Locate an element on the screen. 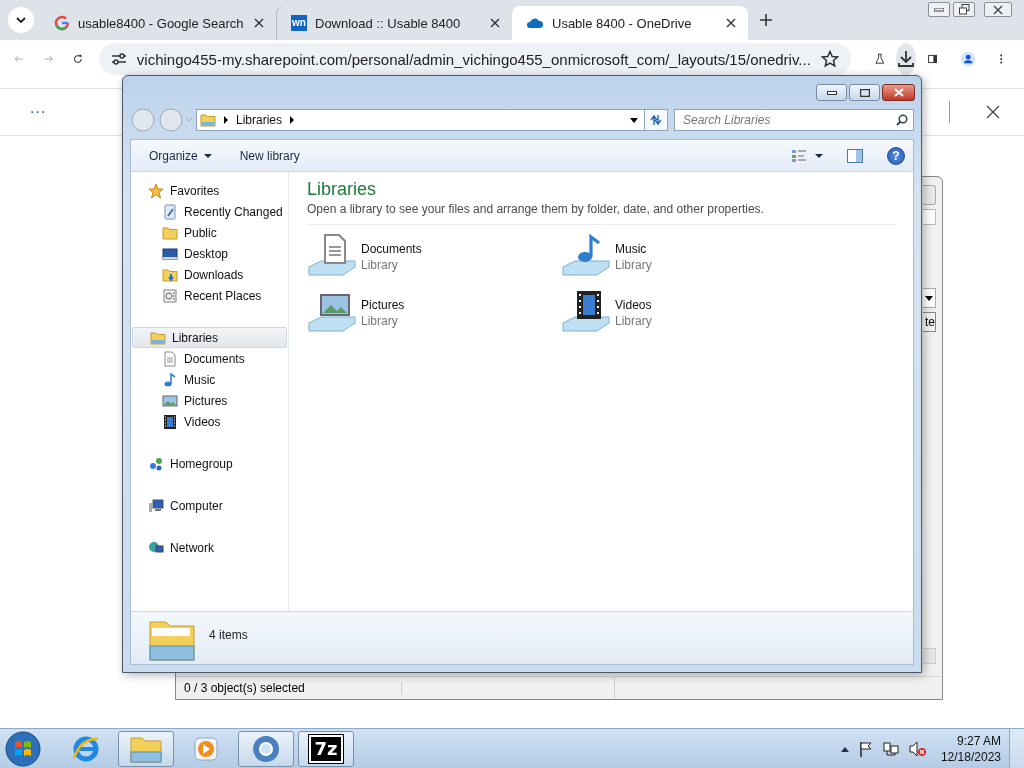  restore-button is located at coordinates (964, 9).